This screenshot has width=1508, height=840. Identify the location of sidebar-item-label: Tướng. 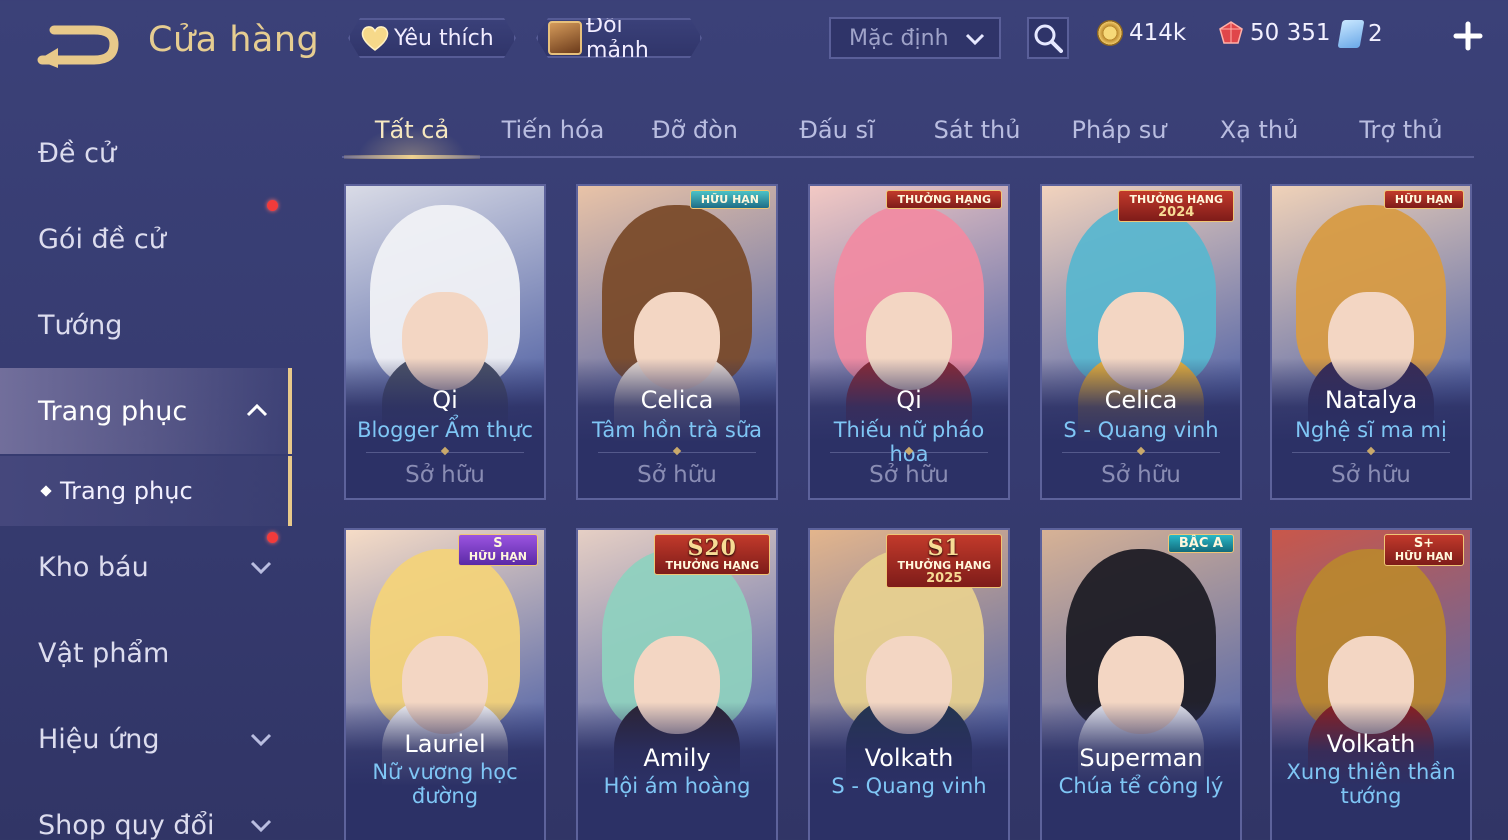
(80, 325).